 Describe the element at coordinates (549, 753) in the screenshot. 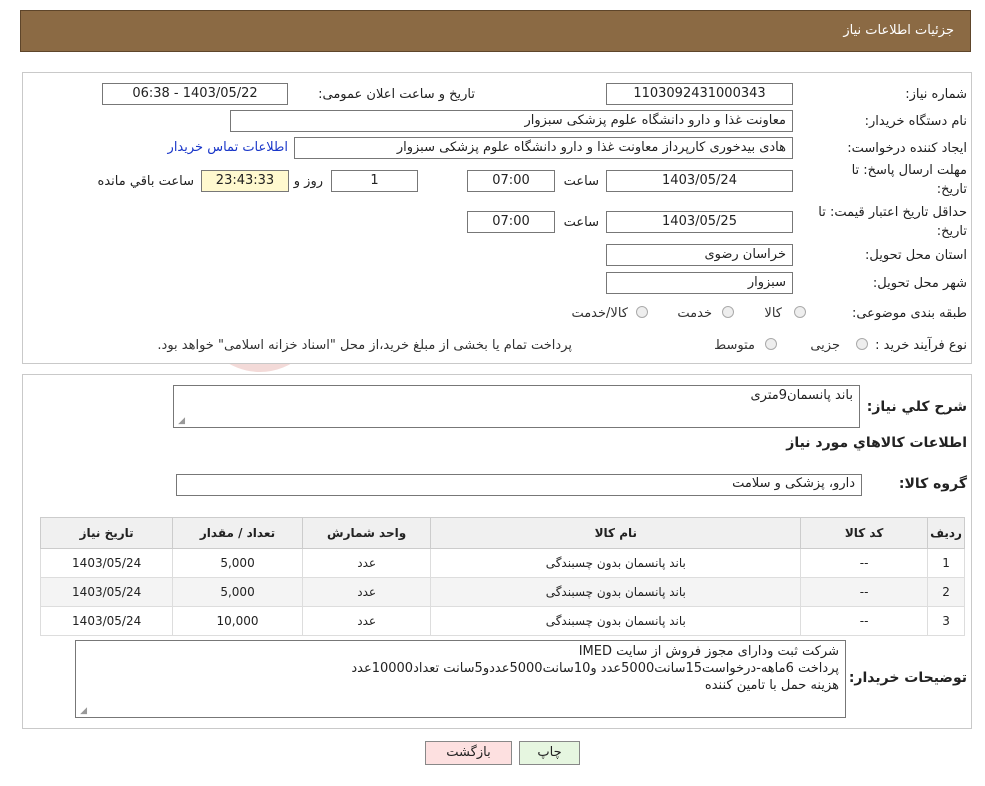

I see `print-button: چاپ` at that location.